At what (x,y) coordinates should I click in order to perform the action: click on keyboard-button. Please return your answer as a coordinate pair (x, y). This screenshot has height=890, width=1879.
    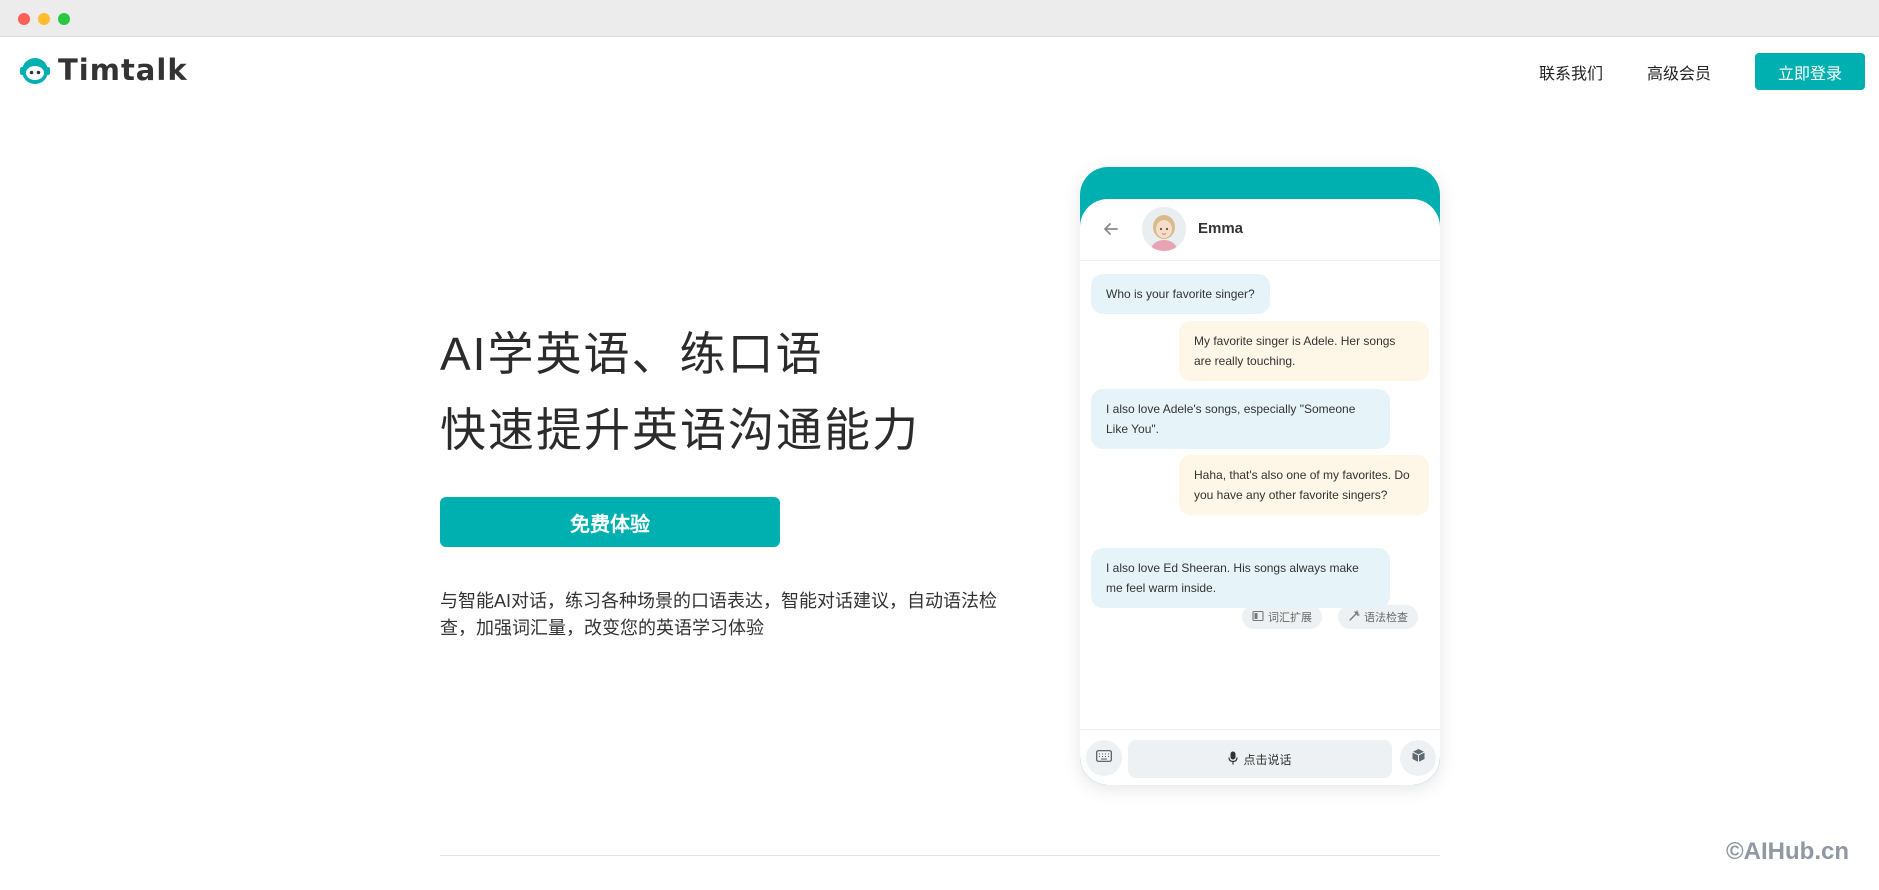
    Looking at the image, I should click on (1104, 758).